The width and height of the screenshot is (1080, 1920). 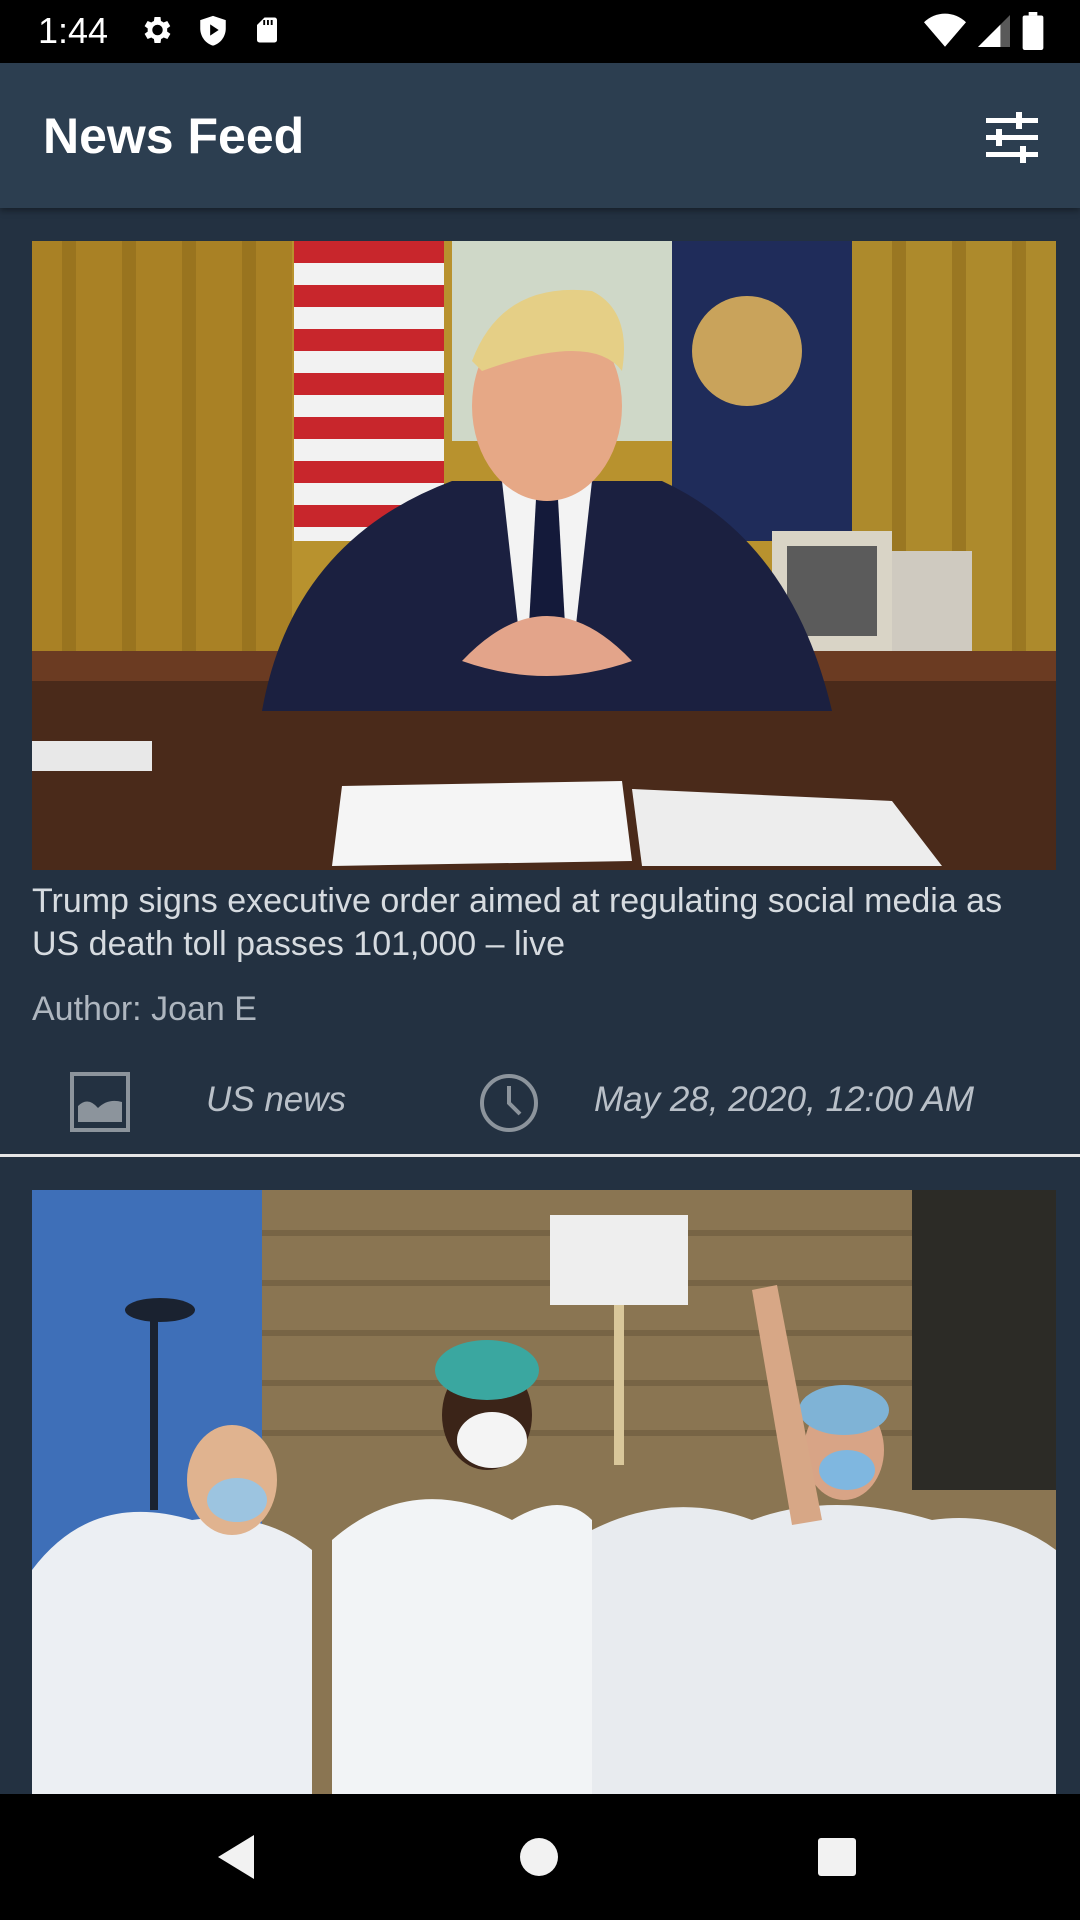 I want to click on recents-icon, so click(x=837, y=1857).